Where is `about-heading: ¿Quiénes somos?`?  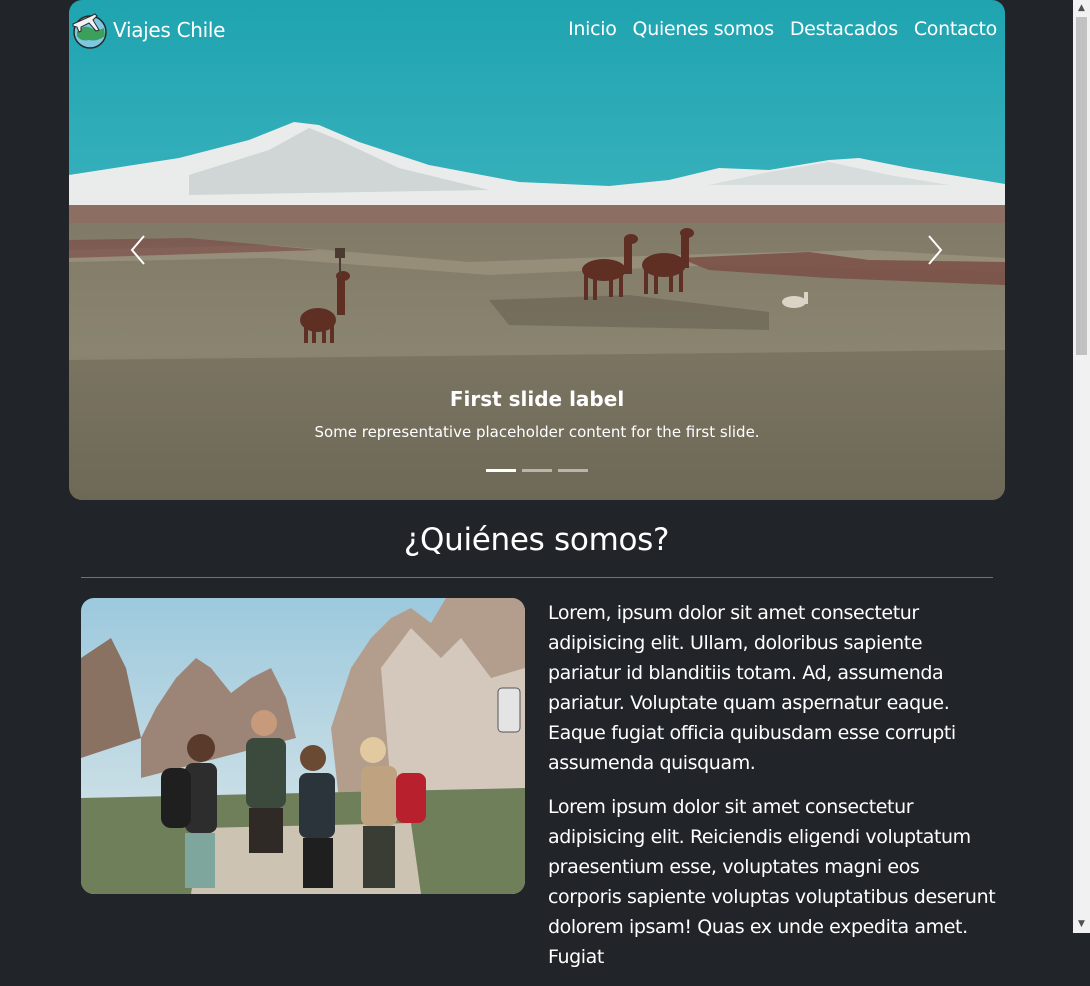
about-heading: ¿Quiénes somos? is located at coordinates (536, 540).